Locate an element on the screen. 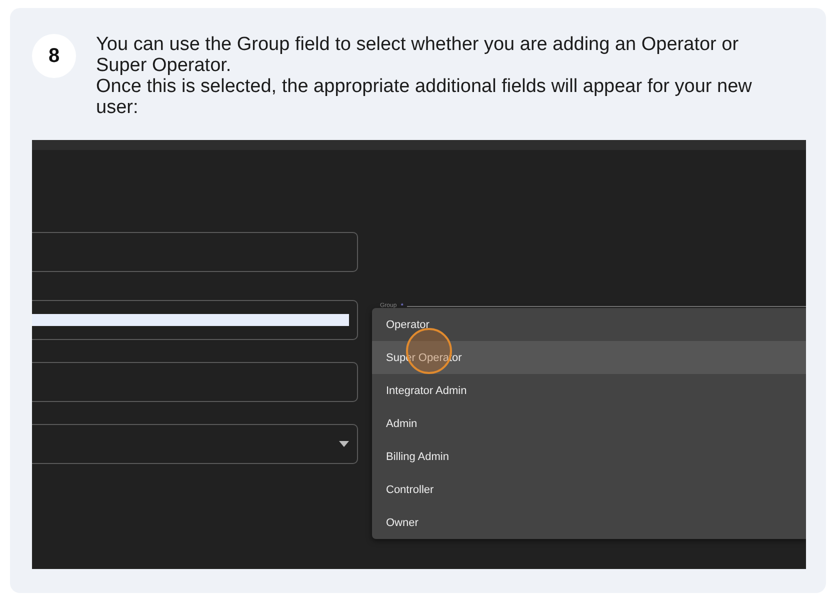  menu-item: Integrator Admin is located at coordinates (589, 390).